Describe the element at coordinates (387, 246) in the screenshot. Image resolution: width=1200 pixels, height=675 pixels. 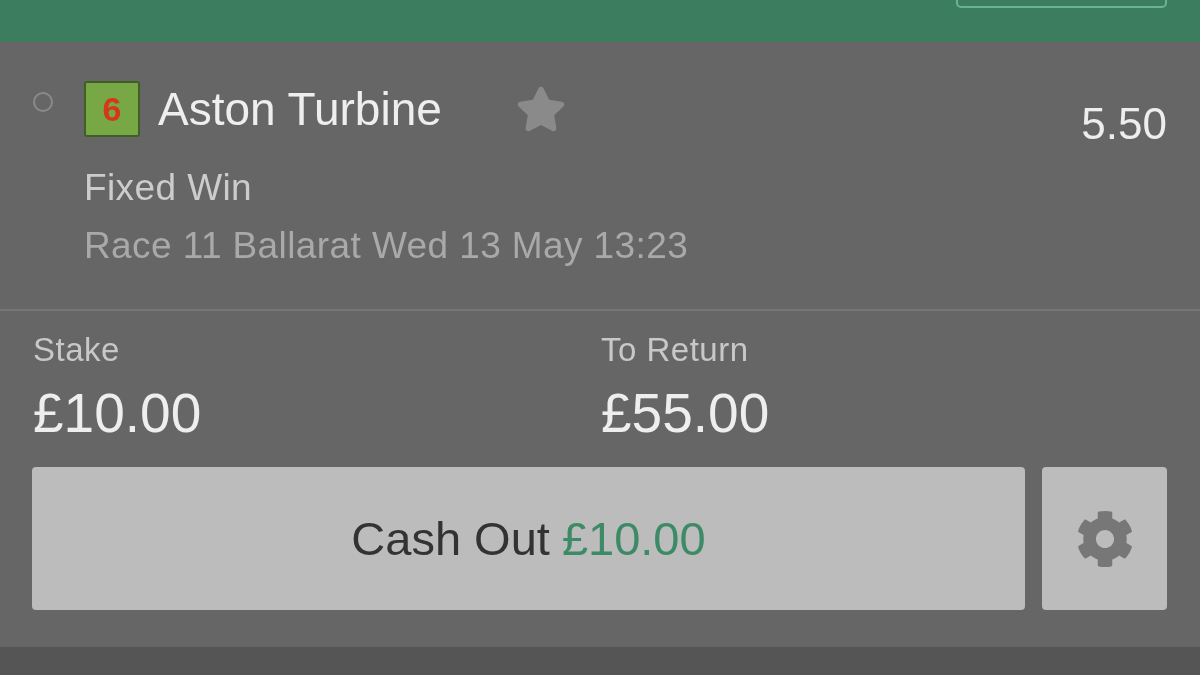
I see `race-details: Race 11 Ballarat Wed 13 May 13:23` at that location.